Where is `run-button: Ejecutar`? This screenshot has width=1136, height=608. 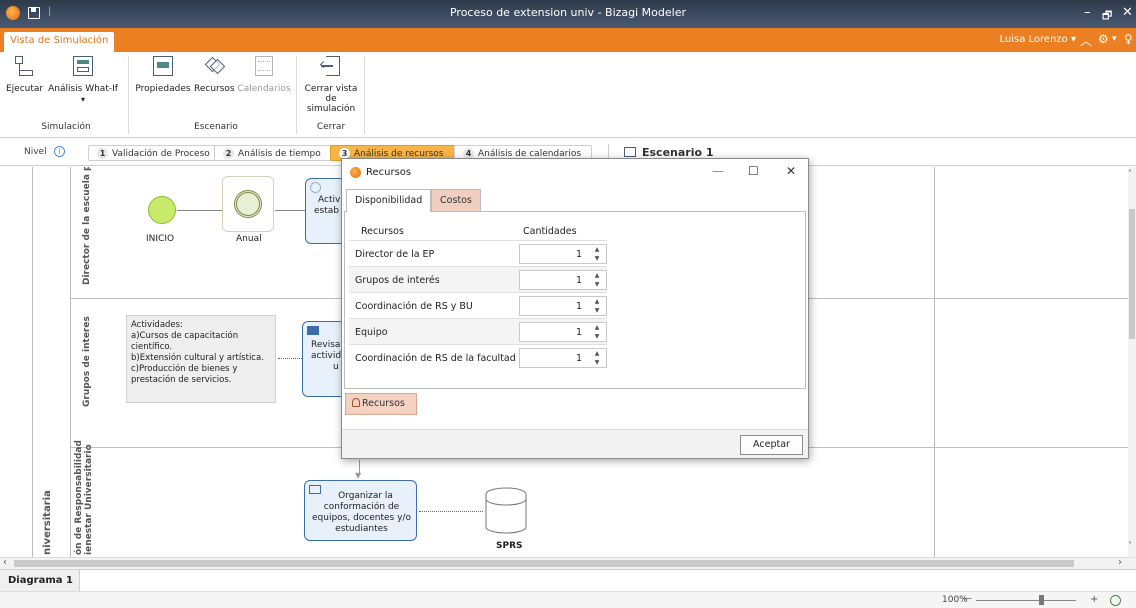
run-button: Ejecutar is located at coordinates (25, 75).